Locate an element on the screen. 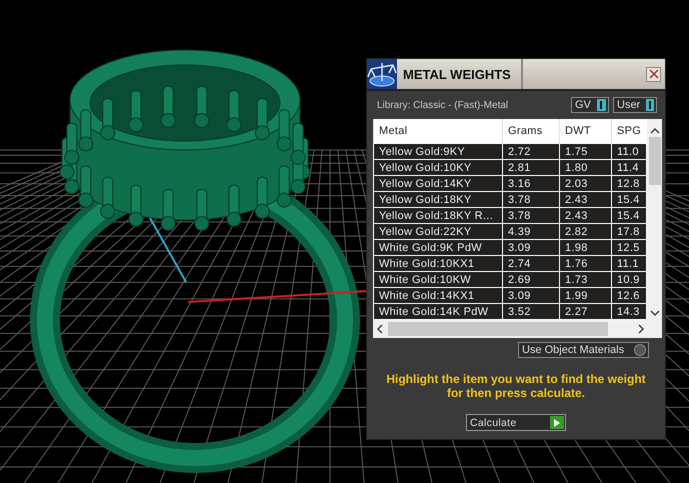 The width and height of the screenshot is (689, 483). table-cell: White Gold:9K PdW is located at coordinates (438, 248).